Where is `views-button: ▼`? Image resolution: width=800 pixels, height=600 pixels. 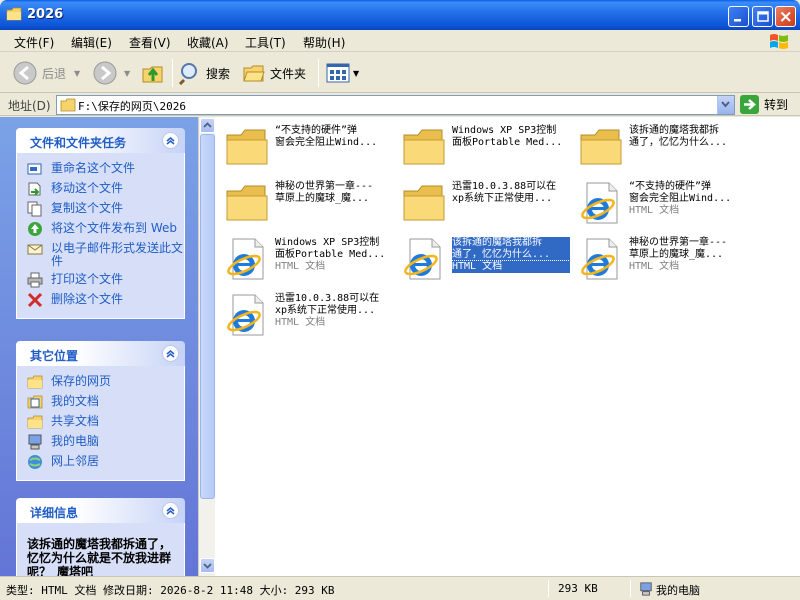 views-button: ▼ is located at coordinates (342, 73).